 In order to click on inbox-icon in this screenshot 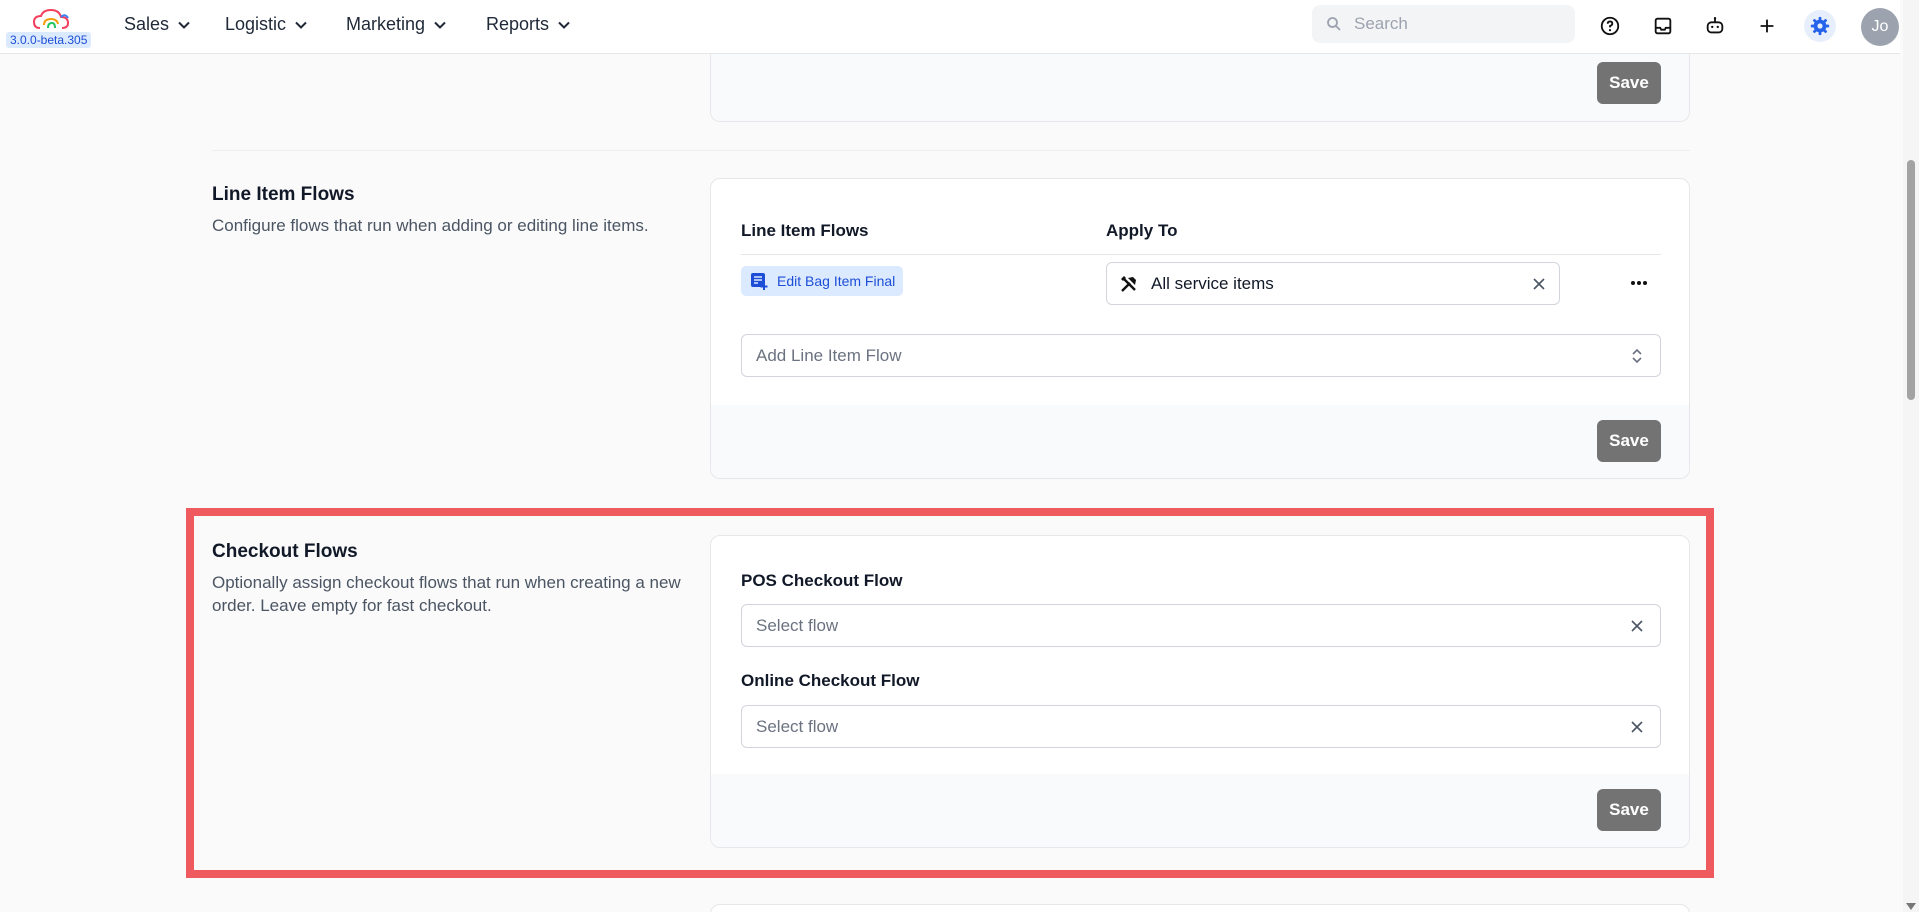, I will do `click(1663, 26)`.